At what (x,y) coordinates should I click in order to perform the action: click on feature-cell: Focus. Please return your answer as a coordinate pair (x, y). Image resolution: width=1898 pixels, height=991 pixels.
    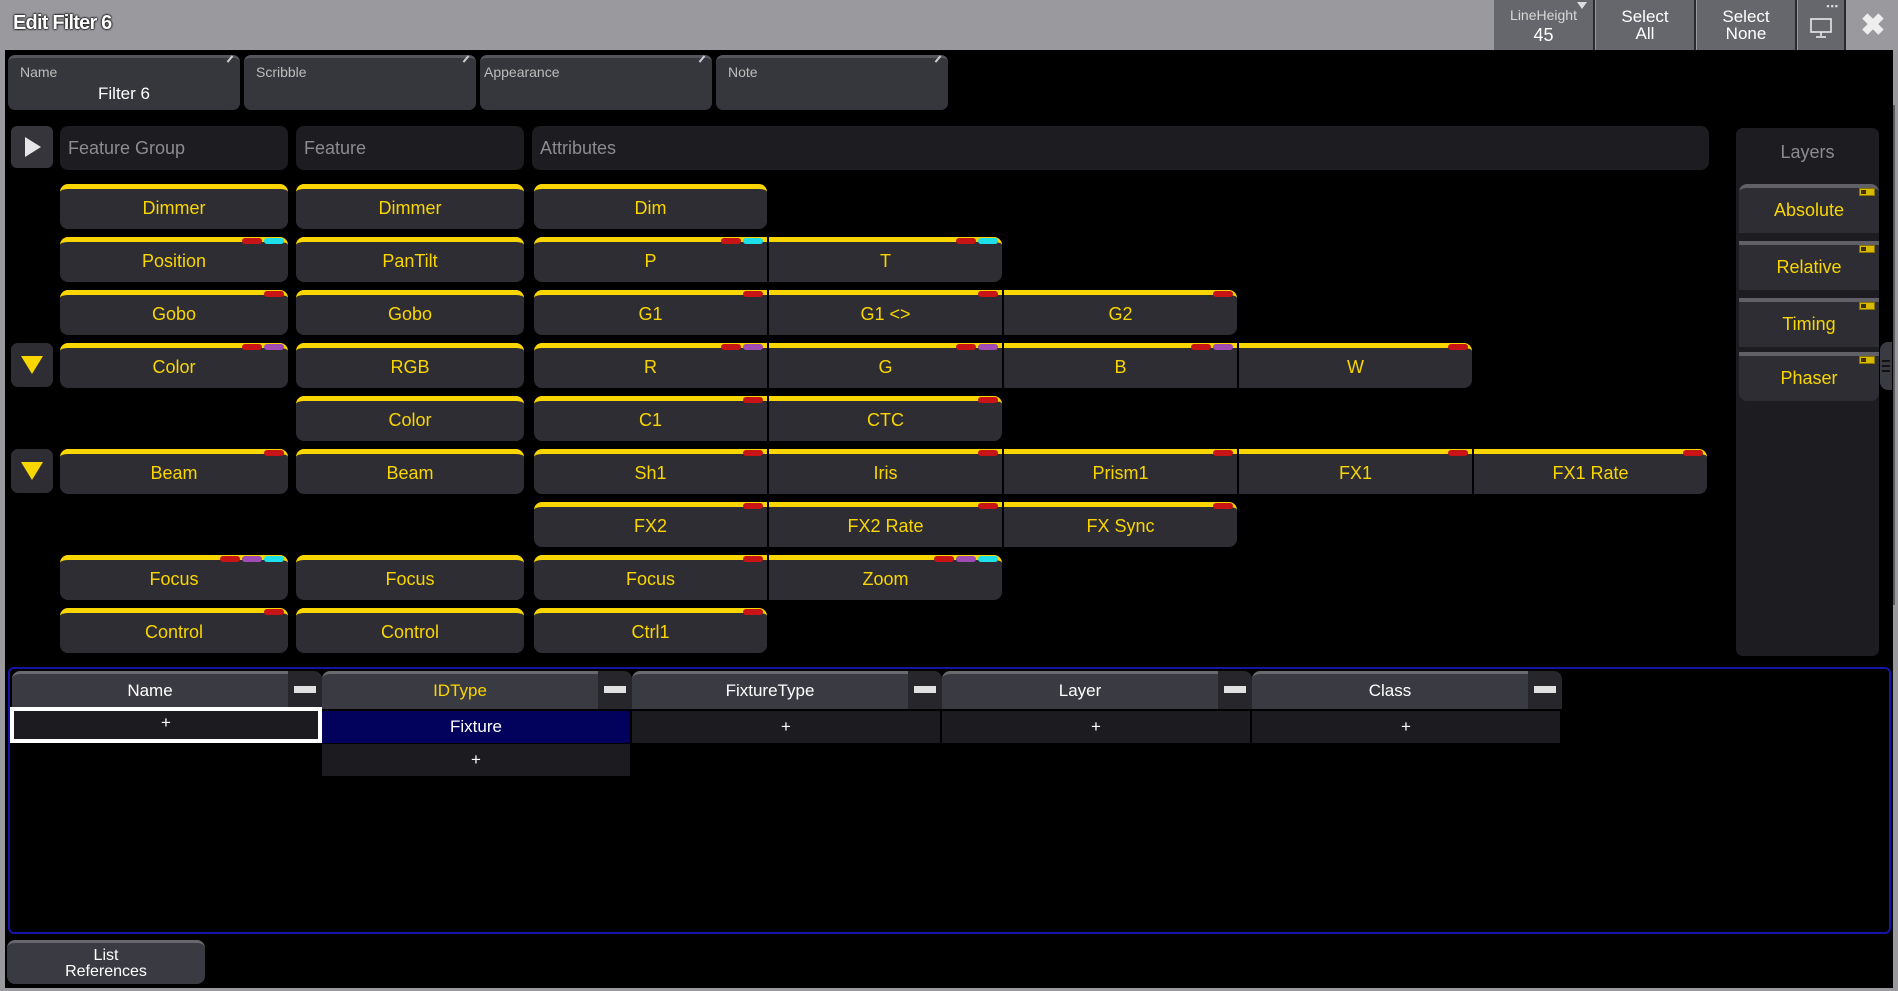
    Looking at the image, I should click on (410, 577).